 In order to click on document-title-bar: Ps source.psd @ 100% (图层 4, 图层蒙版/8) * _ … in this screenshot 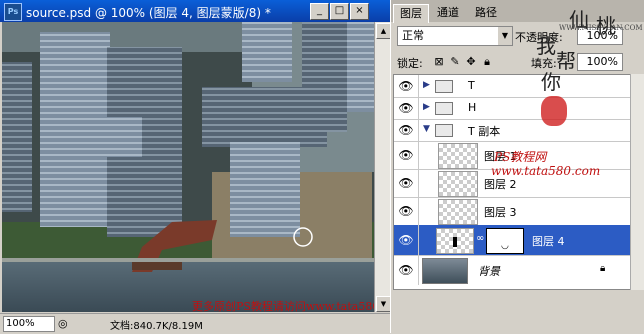, I will do `click(195, 11)`.